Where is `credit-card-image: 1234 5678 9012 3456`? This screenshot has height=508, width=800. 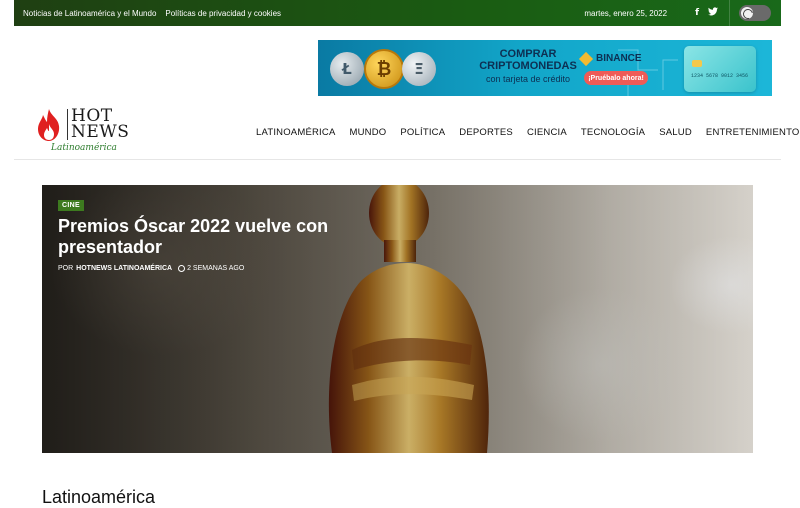
credit-card-image: 1234 5678 9012 3456 is located at coordinates (720, 69).